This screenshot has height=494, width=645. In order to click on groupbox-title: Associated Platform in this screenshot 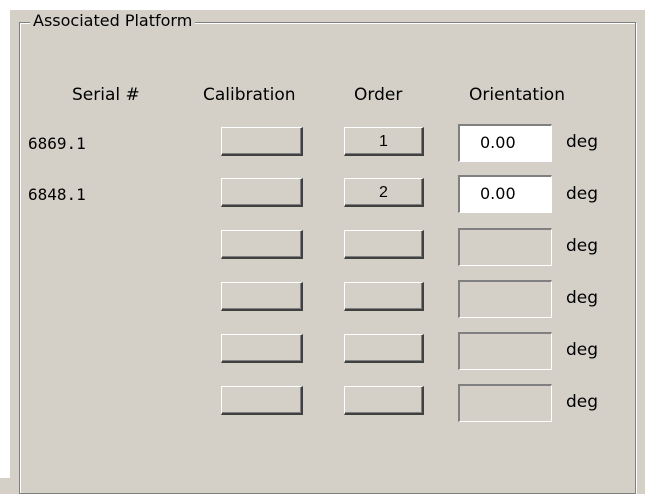, I will do `click(113, 21)`.